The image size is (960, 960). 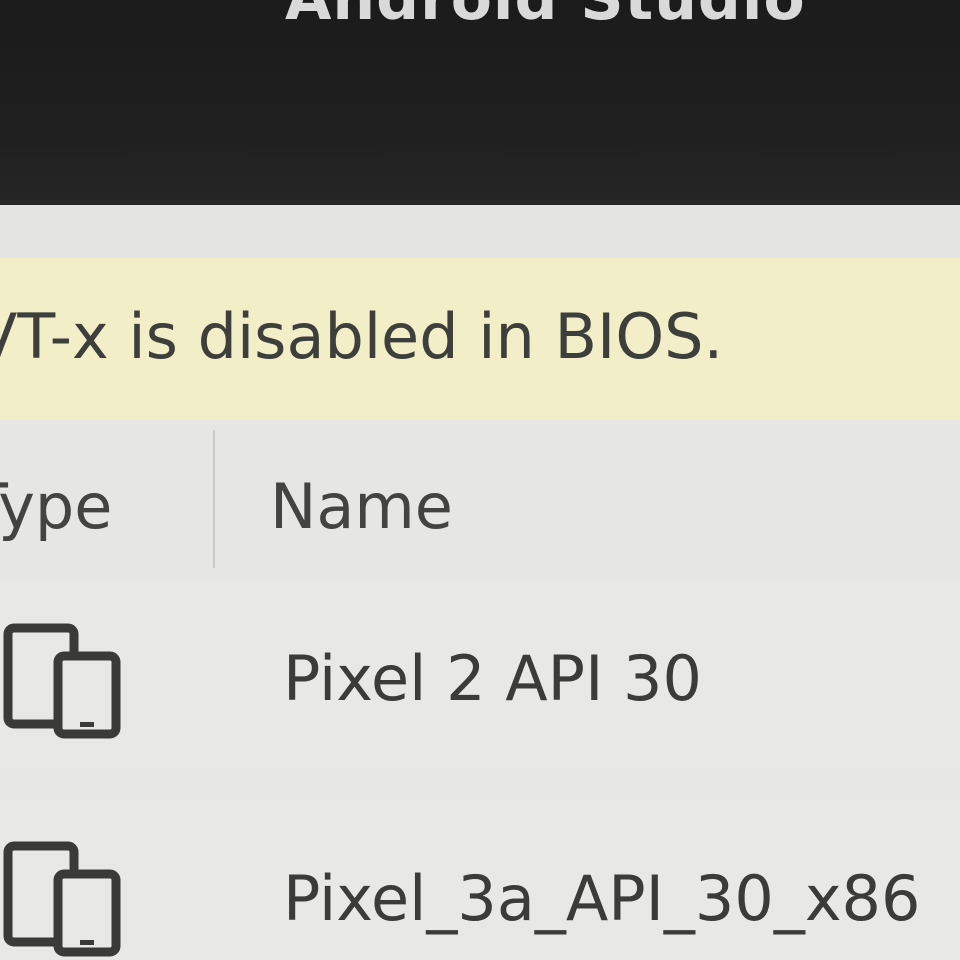 I want to click on column-divider, so click(x=214, y=499).